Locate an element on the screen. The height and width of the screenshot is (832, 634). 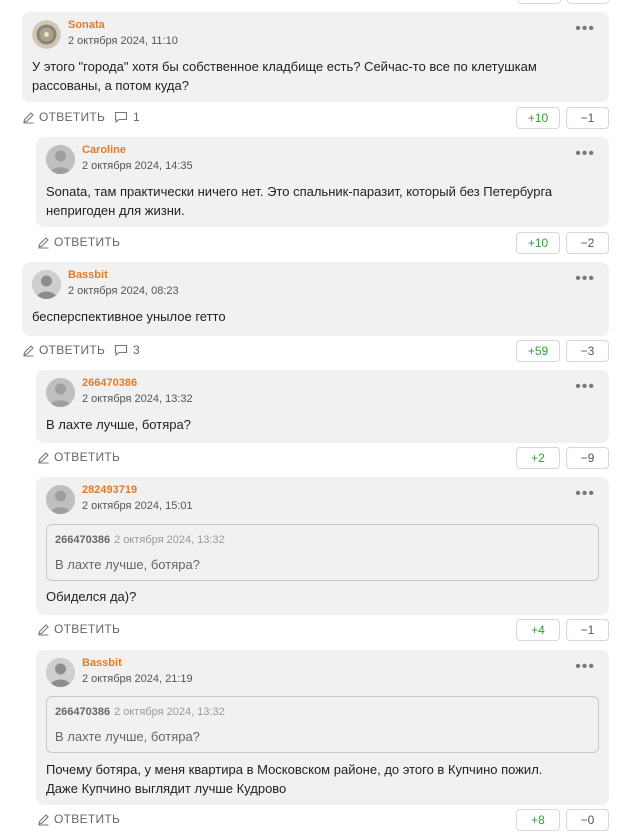
comment-date: 2 октября 2024, 14:35 is located at coordinates (137, 166).